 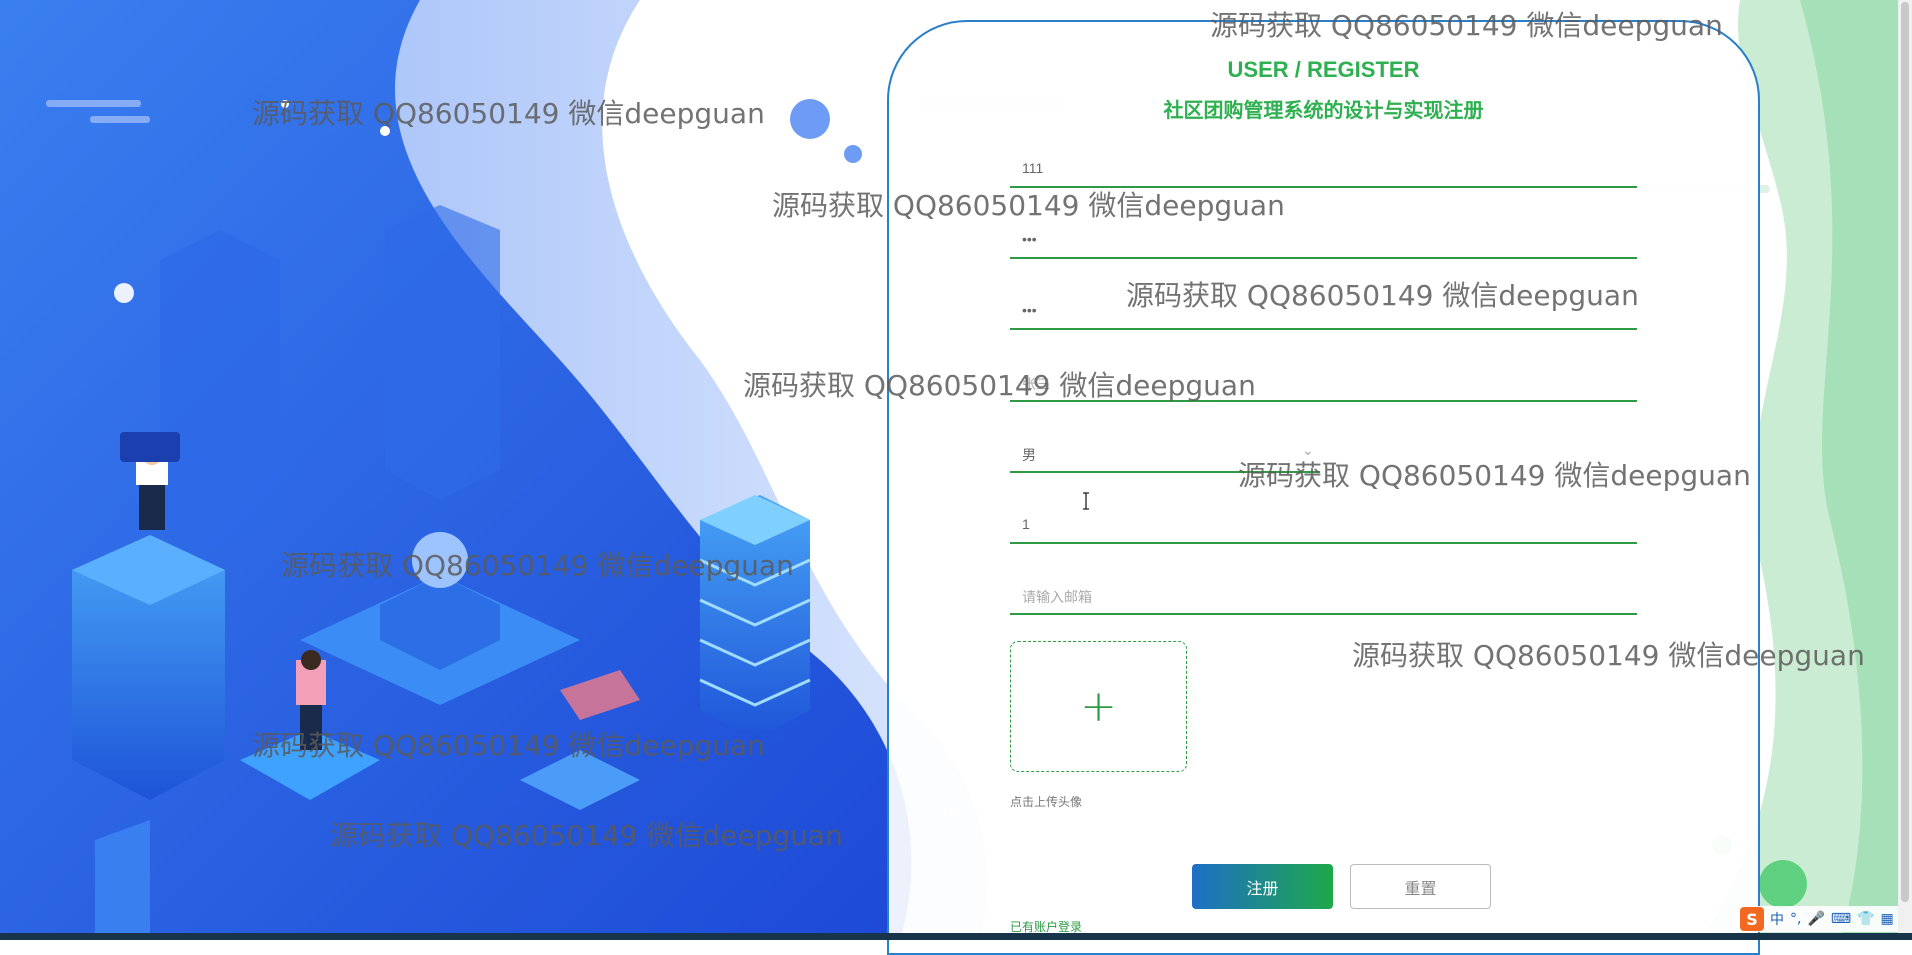 What do you see at coordinates (1057, 597) in the screenshot?
I see `email-placeholder: 请输入邮箱` at bounding box center [1057, 597].